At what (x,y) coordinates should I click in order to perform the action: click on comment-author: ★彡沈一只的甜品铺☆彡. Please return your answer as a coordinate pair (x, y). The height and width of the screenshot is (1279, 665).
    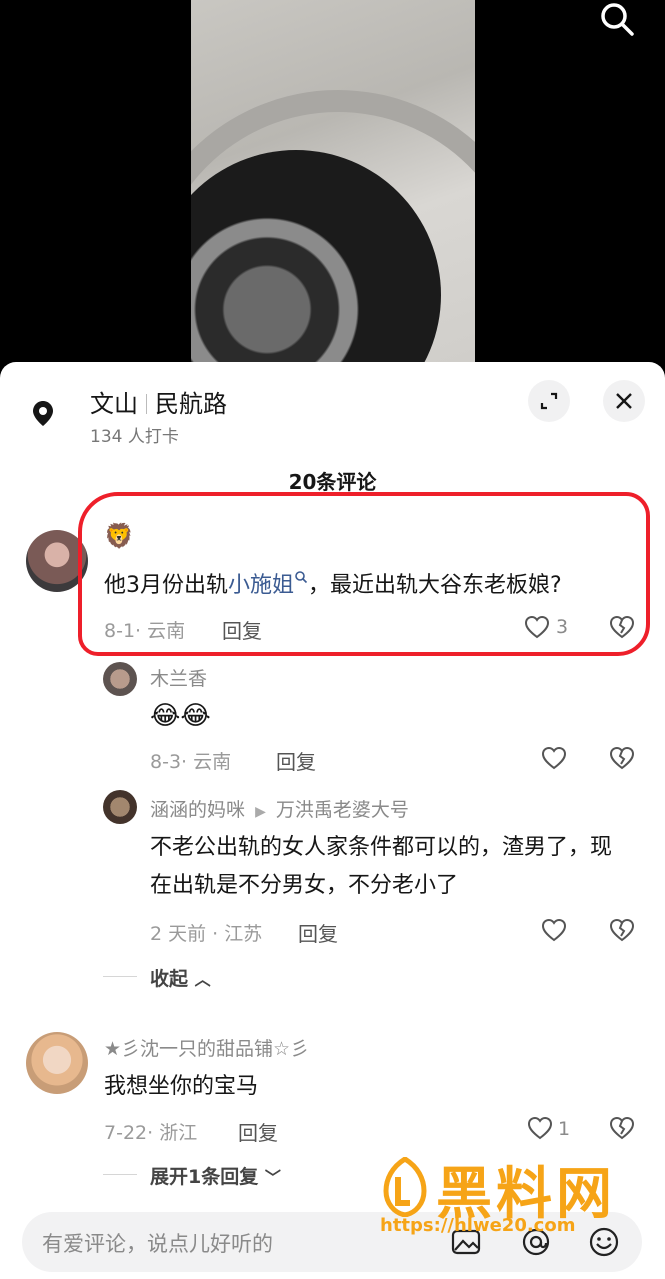
    Looking at the image, I should click on (206, 1047).